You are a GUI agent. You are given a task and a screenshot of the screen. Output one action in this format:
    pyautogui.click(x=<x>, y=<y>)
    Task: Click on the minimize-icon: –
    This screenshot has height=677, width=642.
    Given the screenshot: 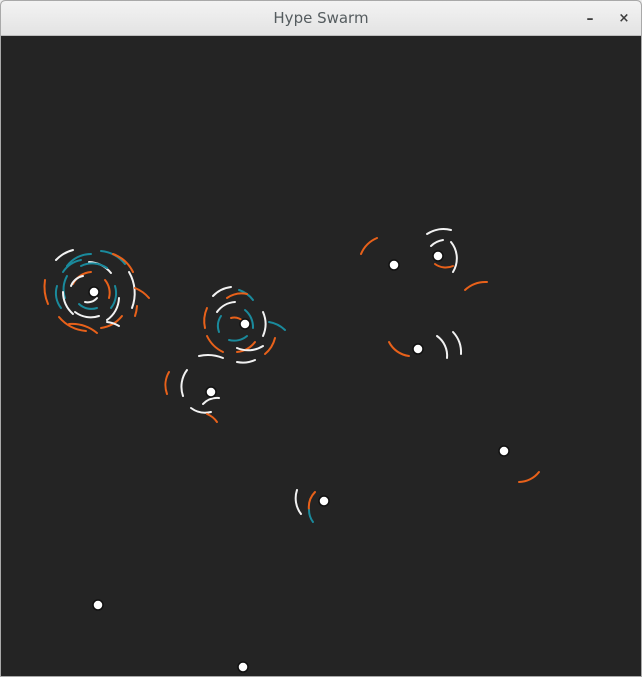 What is the action you would take?
    pyautogui.click(x=590, y=19)
    